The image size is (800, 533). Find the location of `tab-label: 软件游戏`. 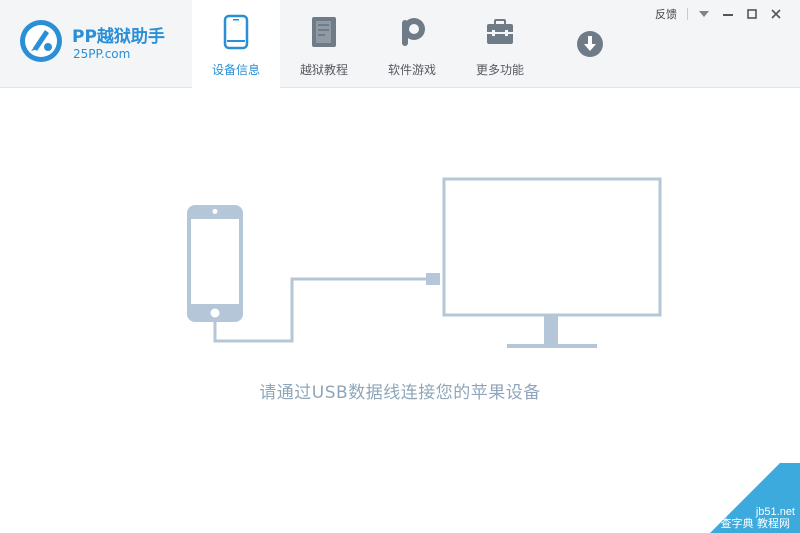

tab-label: 软件游戏 is located at coordinates (411, 70).